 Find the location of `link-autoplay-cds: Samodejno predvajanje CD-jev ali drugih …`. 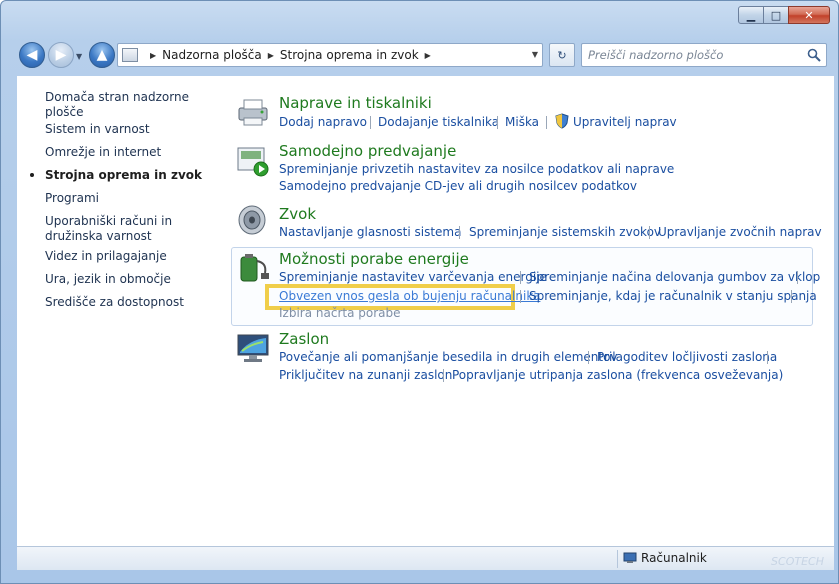

link-autoplay-cds: Samodejno predvajanje CD-jev ali drugih … is located at coordinates (458, 186).